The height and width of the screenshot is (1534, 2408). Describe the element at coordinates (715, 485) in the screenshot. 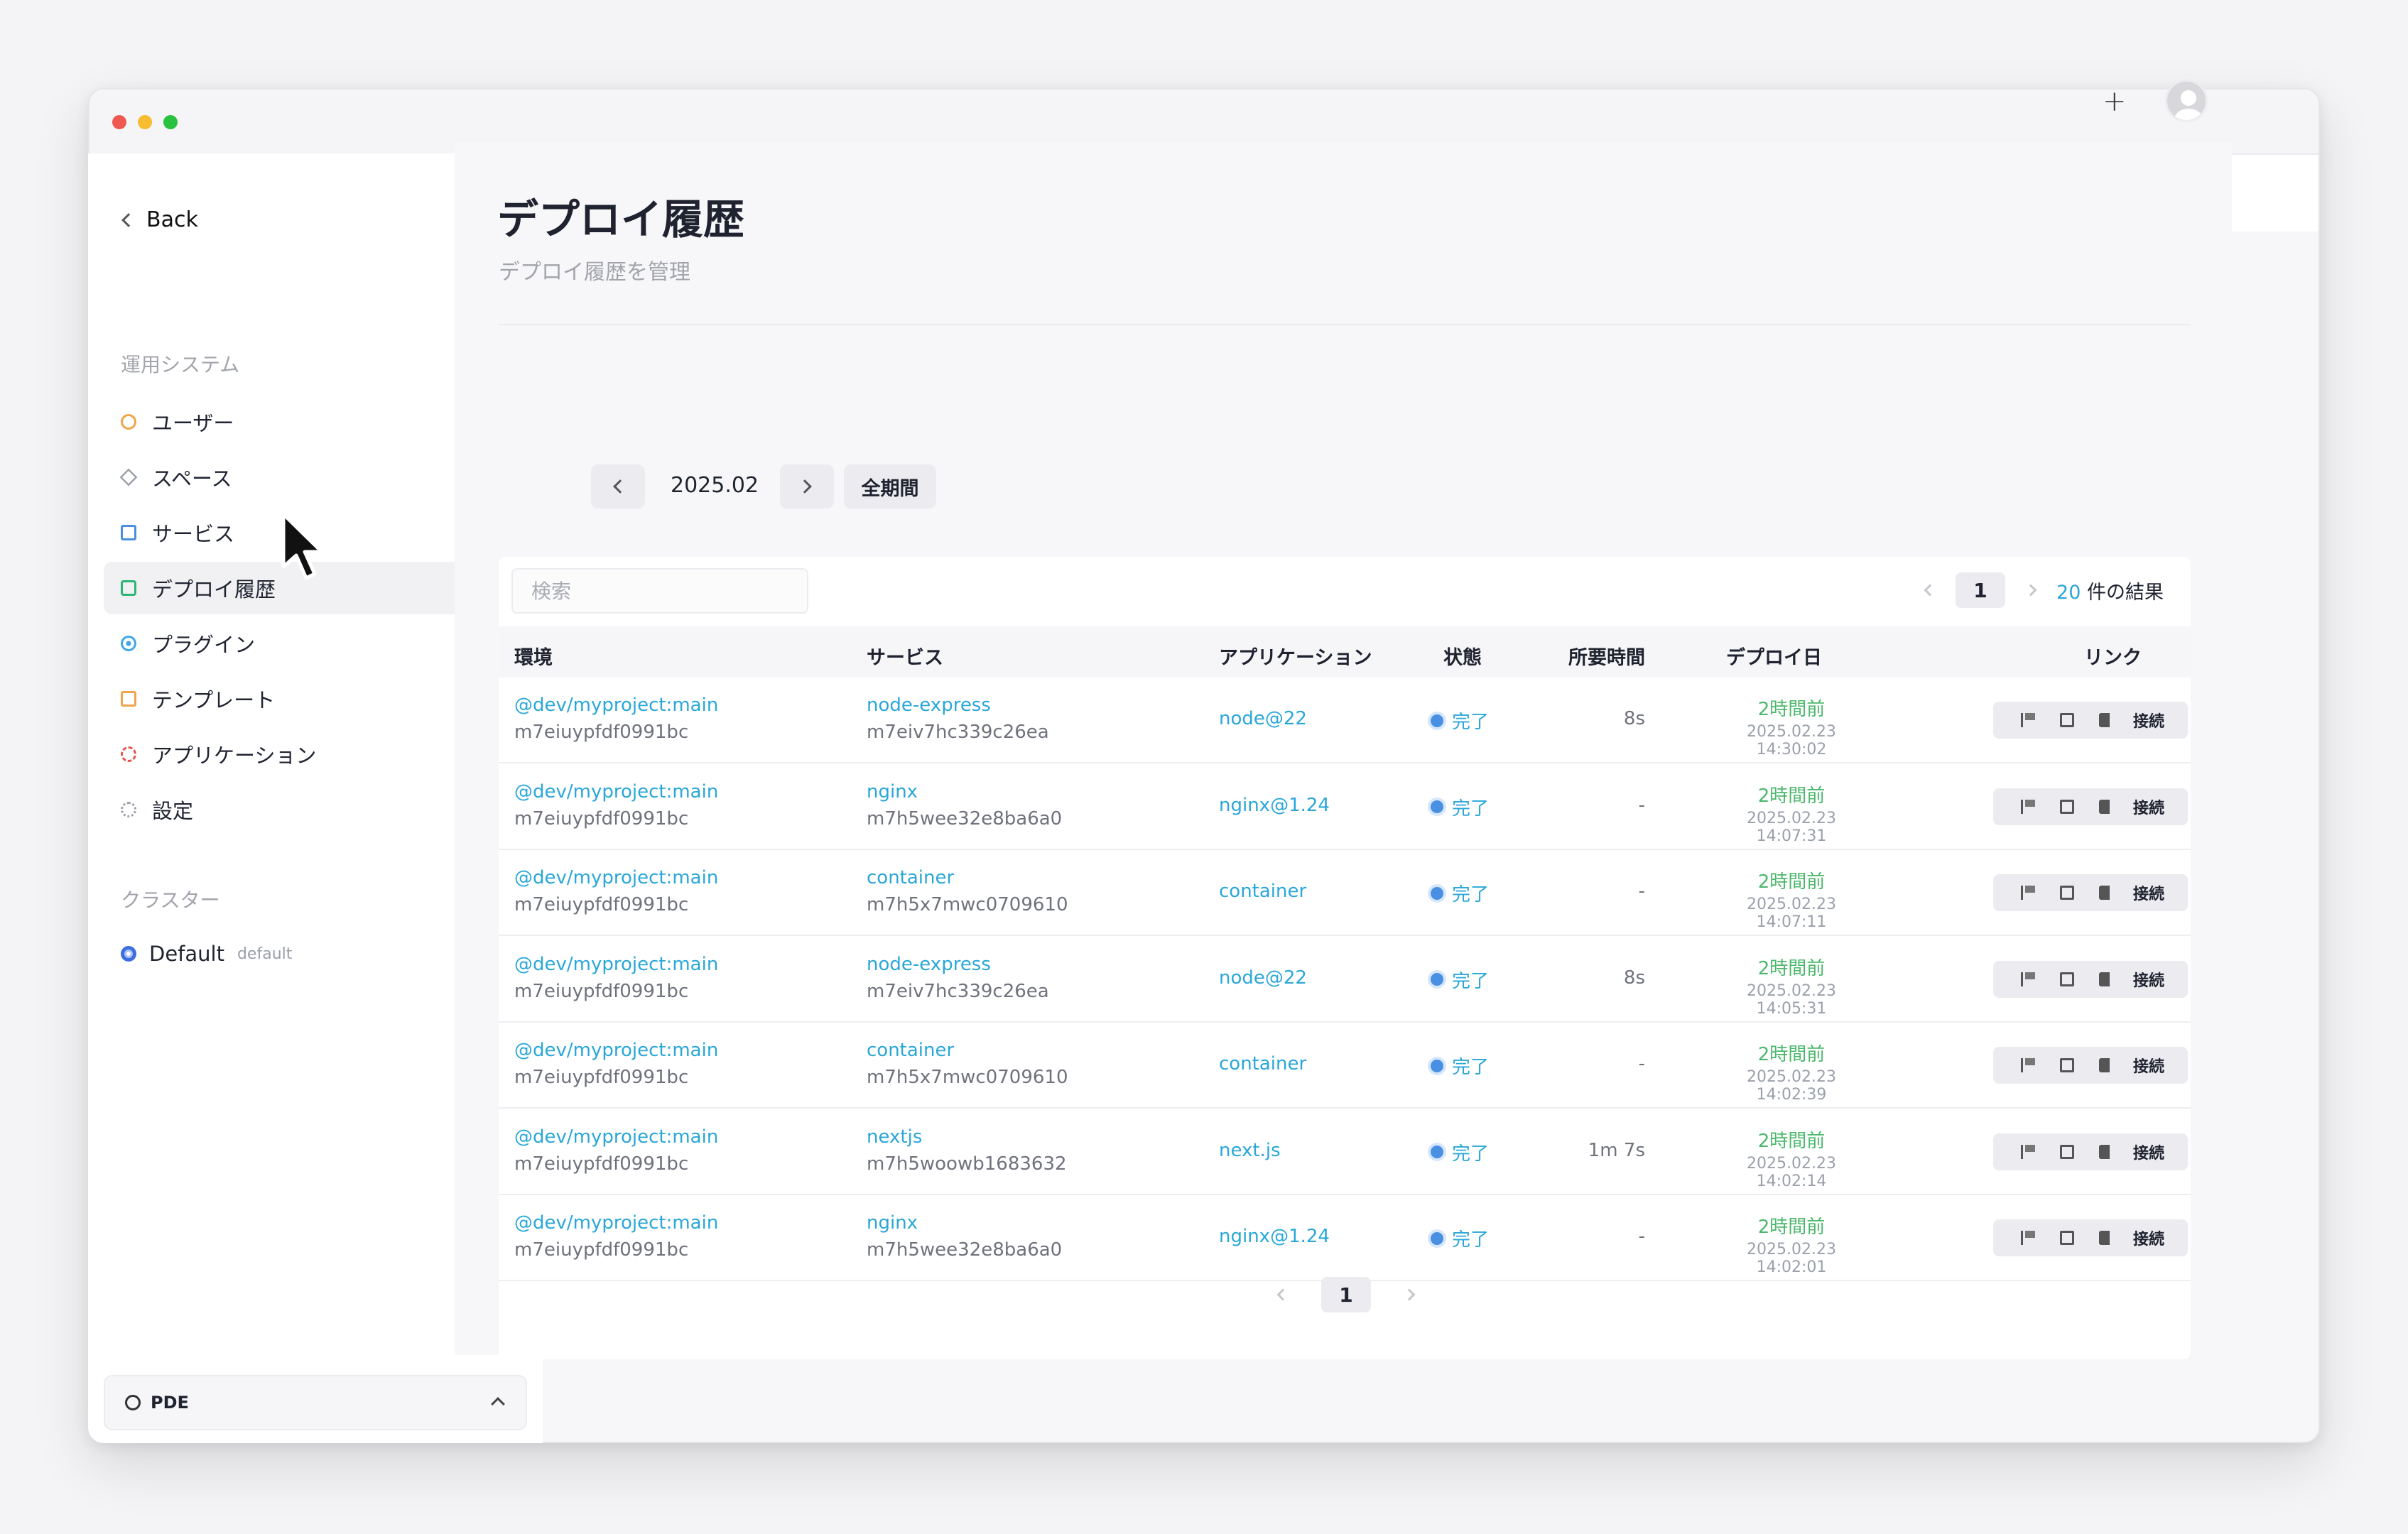

I see `period-label: 2025.02` at that location.